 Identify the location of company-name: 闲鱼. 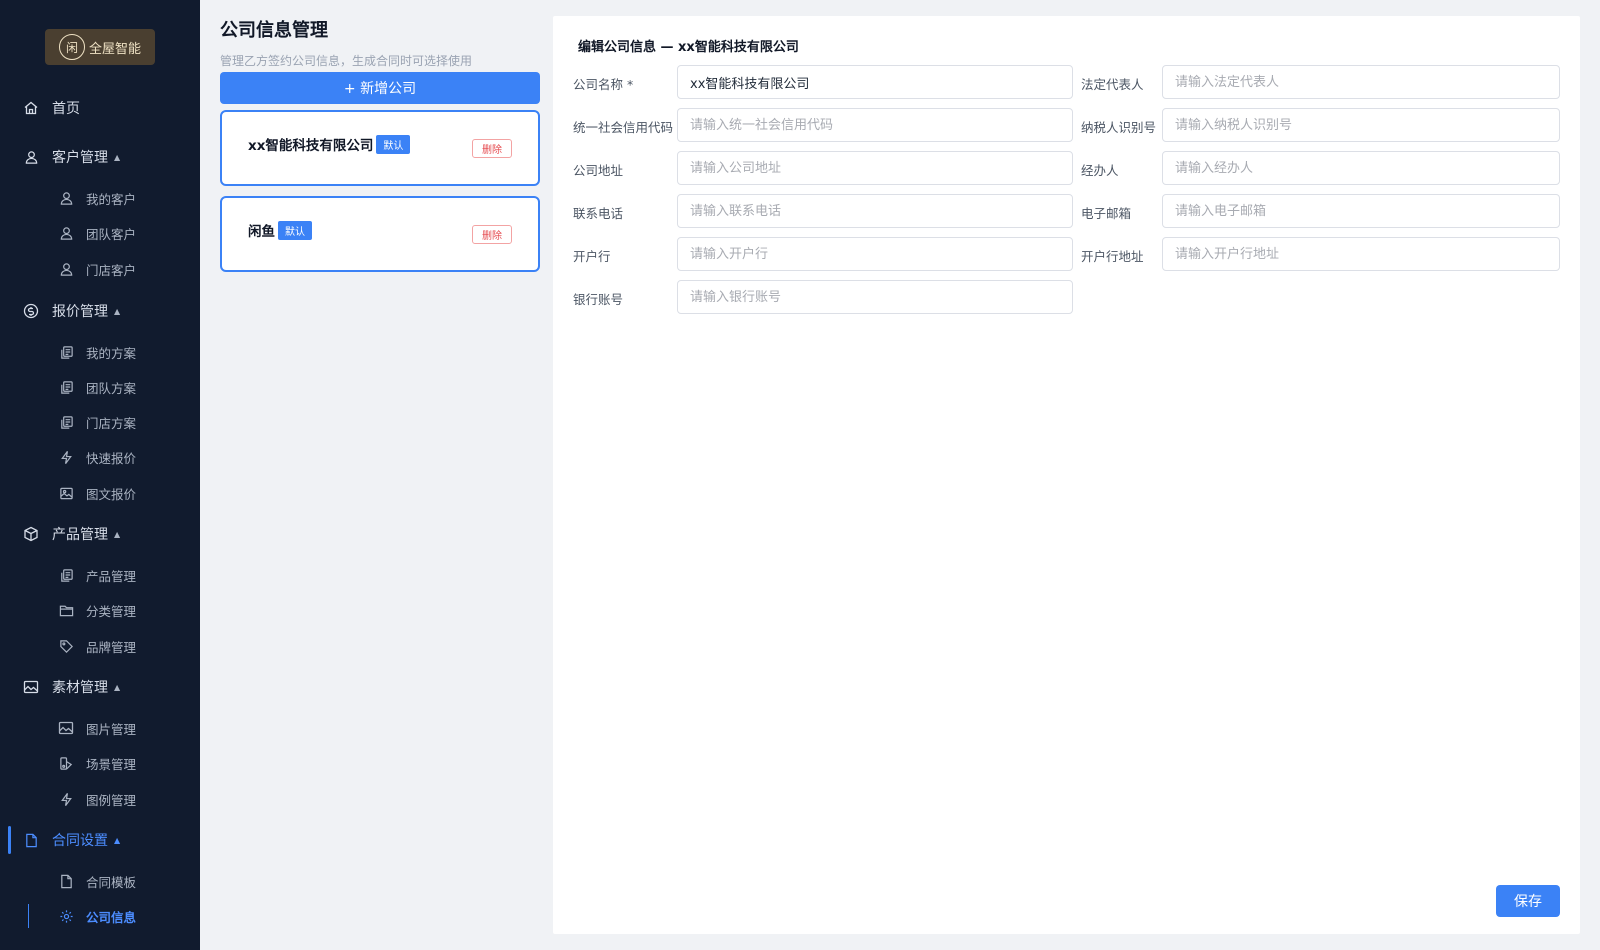
(261, 232).